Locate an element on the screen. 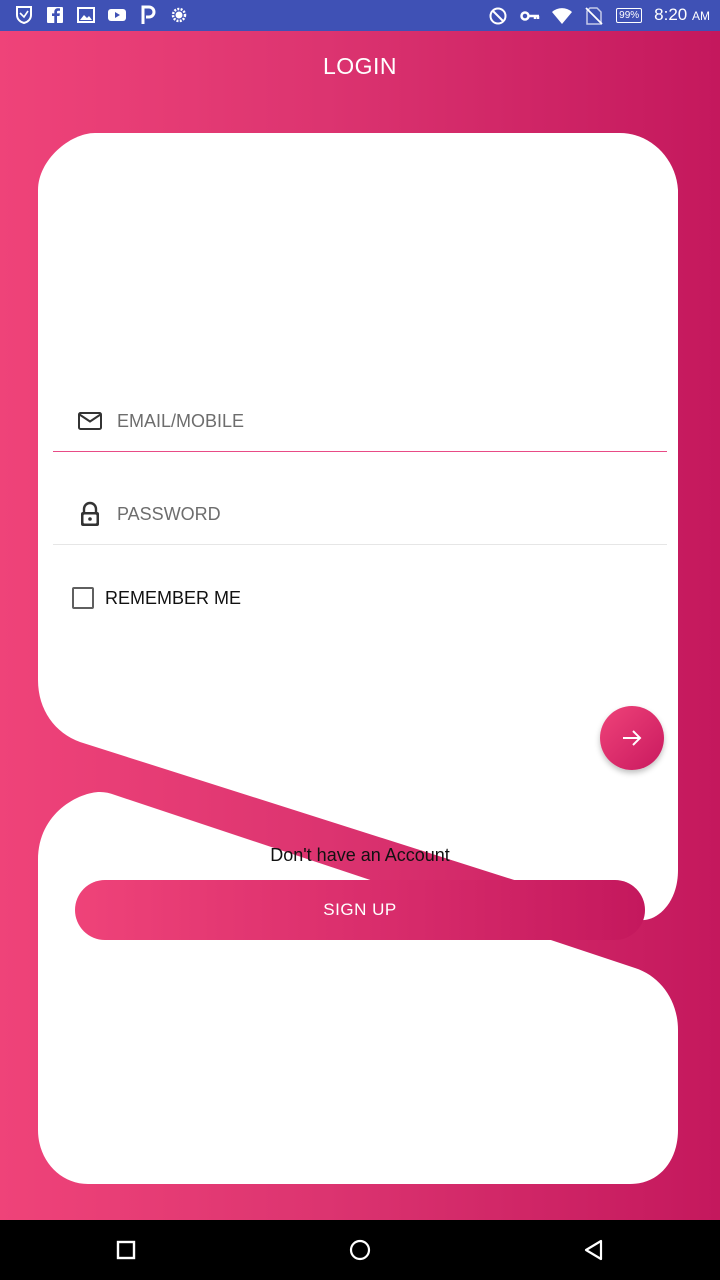 The height and width of the screenshot is (1280, 720). email-underline is located at coordinates (360, 451).